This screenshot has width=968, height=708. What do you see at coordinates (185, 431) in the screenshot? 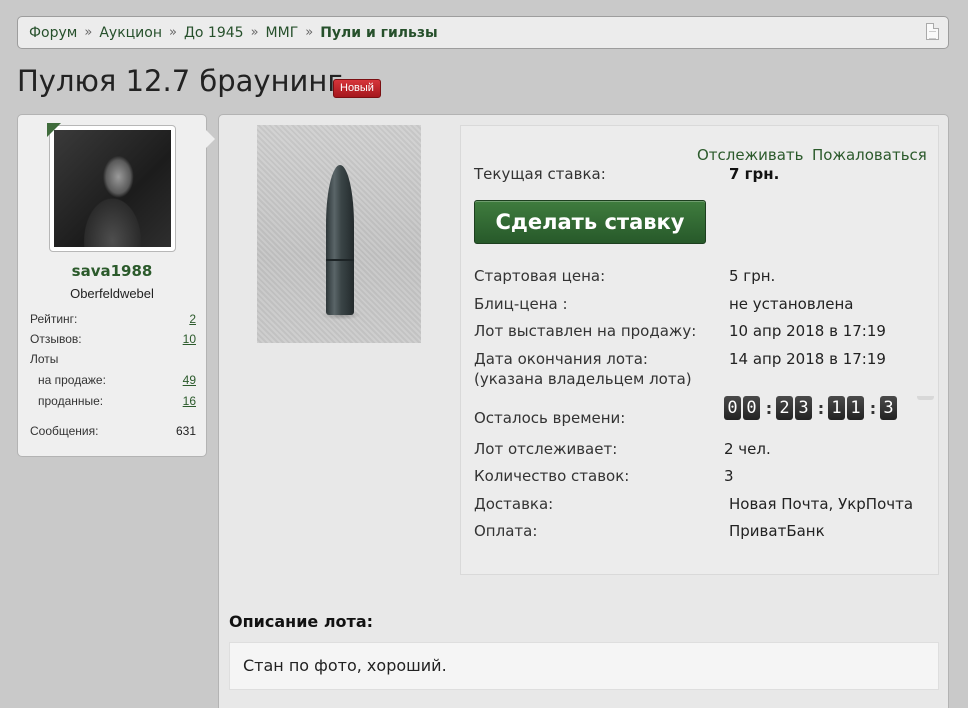
I see `stat-messages-value: 631` at bounding box center [185, 431].